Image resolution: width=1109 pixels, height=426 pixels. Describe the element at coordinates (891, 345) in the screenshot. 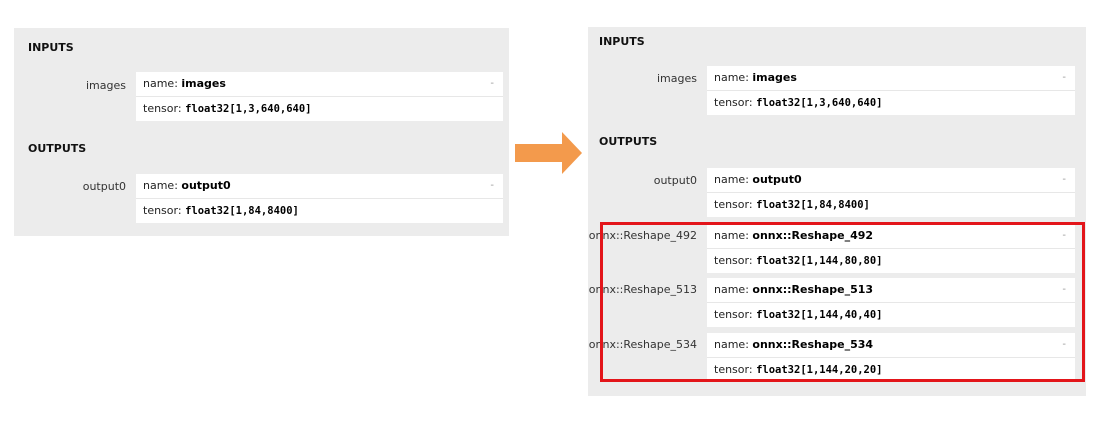

I see `name-line: name: onnx::Reshape_534 -` at that location.